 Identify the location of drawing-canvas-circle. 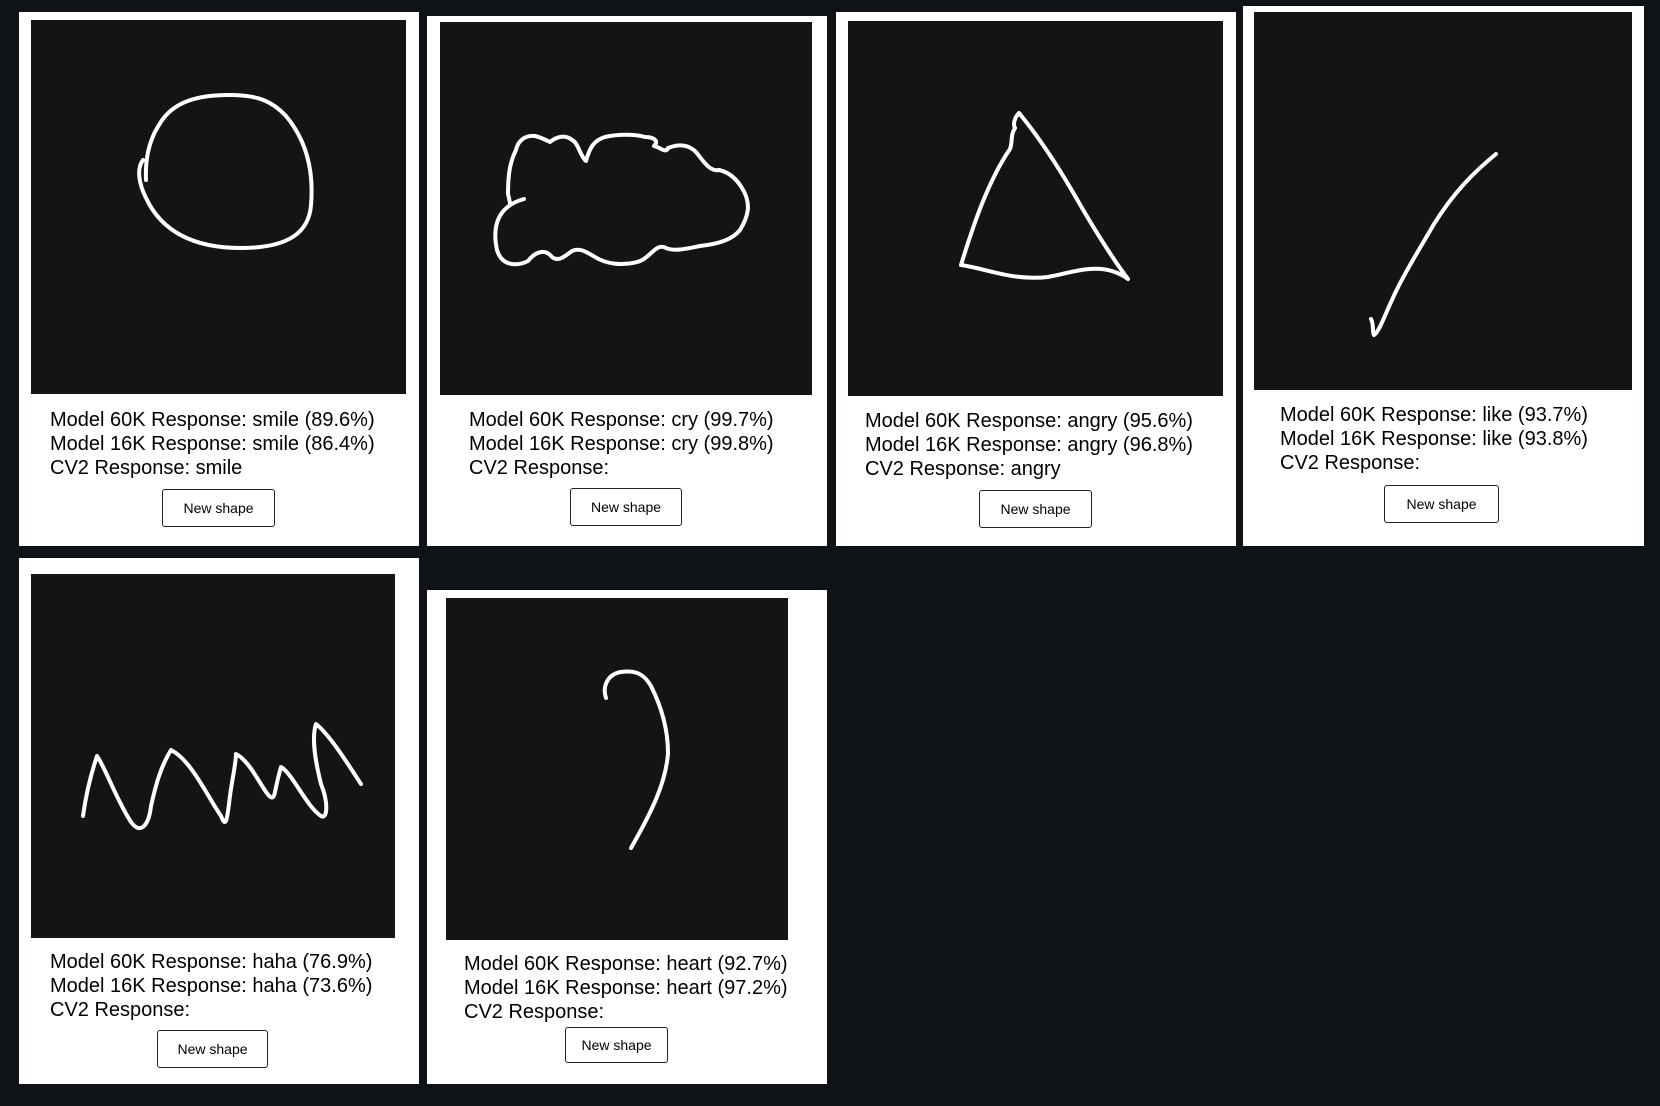
(218, 207).